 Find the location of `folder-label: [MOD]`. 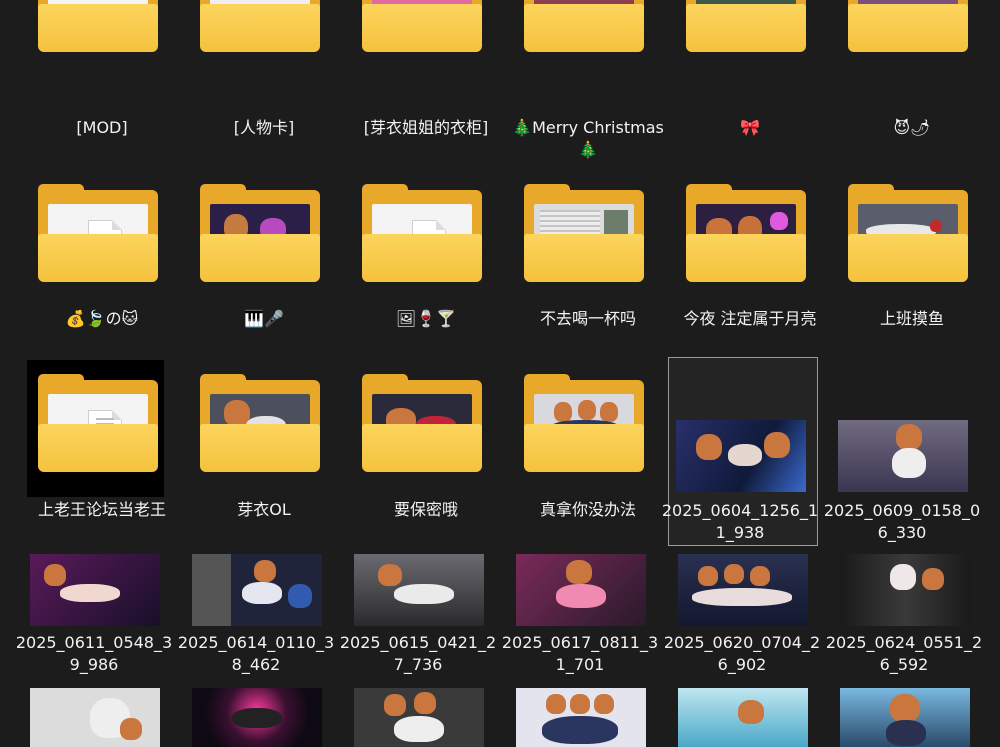

folder-label: [MOD] is located at coordinates (102, 127).